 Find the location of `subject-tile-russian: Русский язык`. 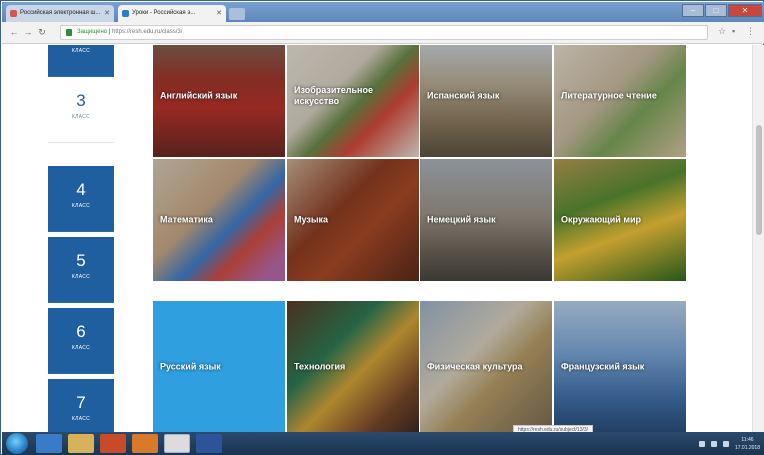

subject-tile-russian: Русский язык is located at coordinates (219, 366).